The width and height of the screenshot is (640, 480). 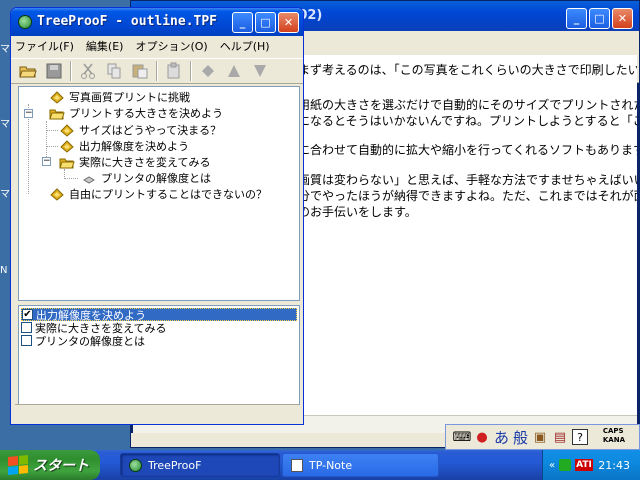 I want to click on tool-icon: ▤, so click(x=560, y=437).